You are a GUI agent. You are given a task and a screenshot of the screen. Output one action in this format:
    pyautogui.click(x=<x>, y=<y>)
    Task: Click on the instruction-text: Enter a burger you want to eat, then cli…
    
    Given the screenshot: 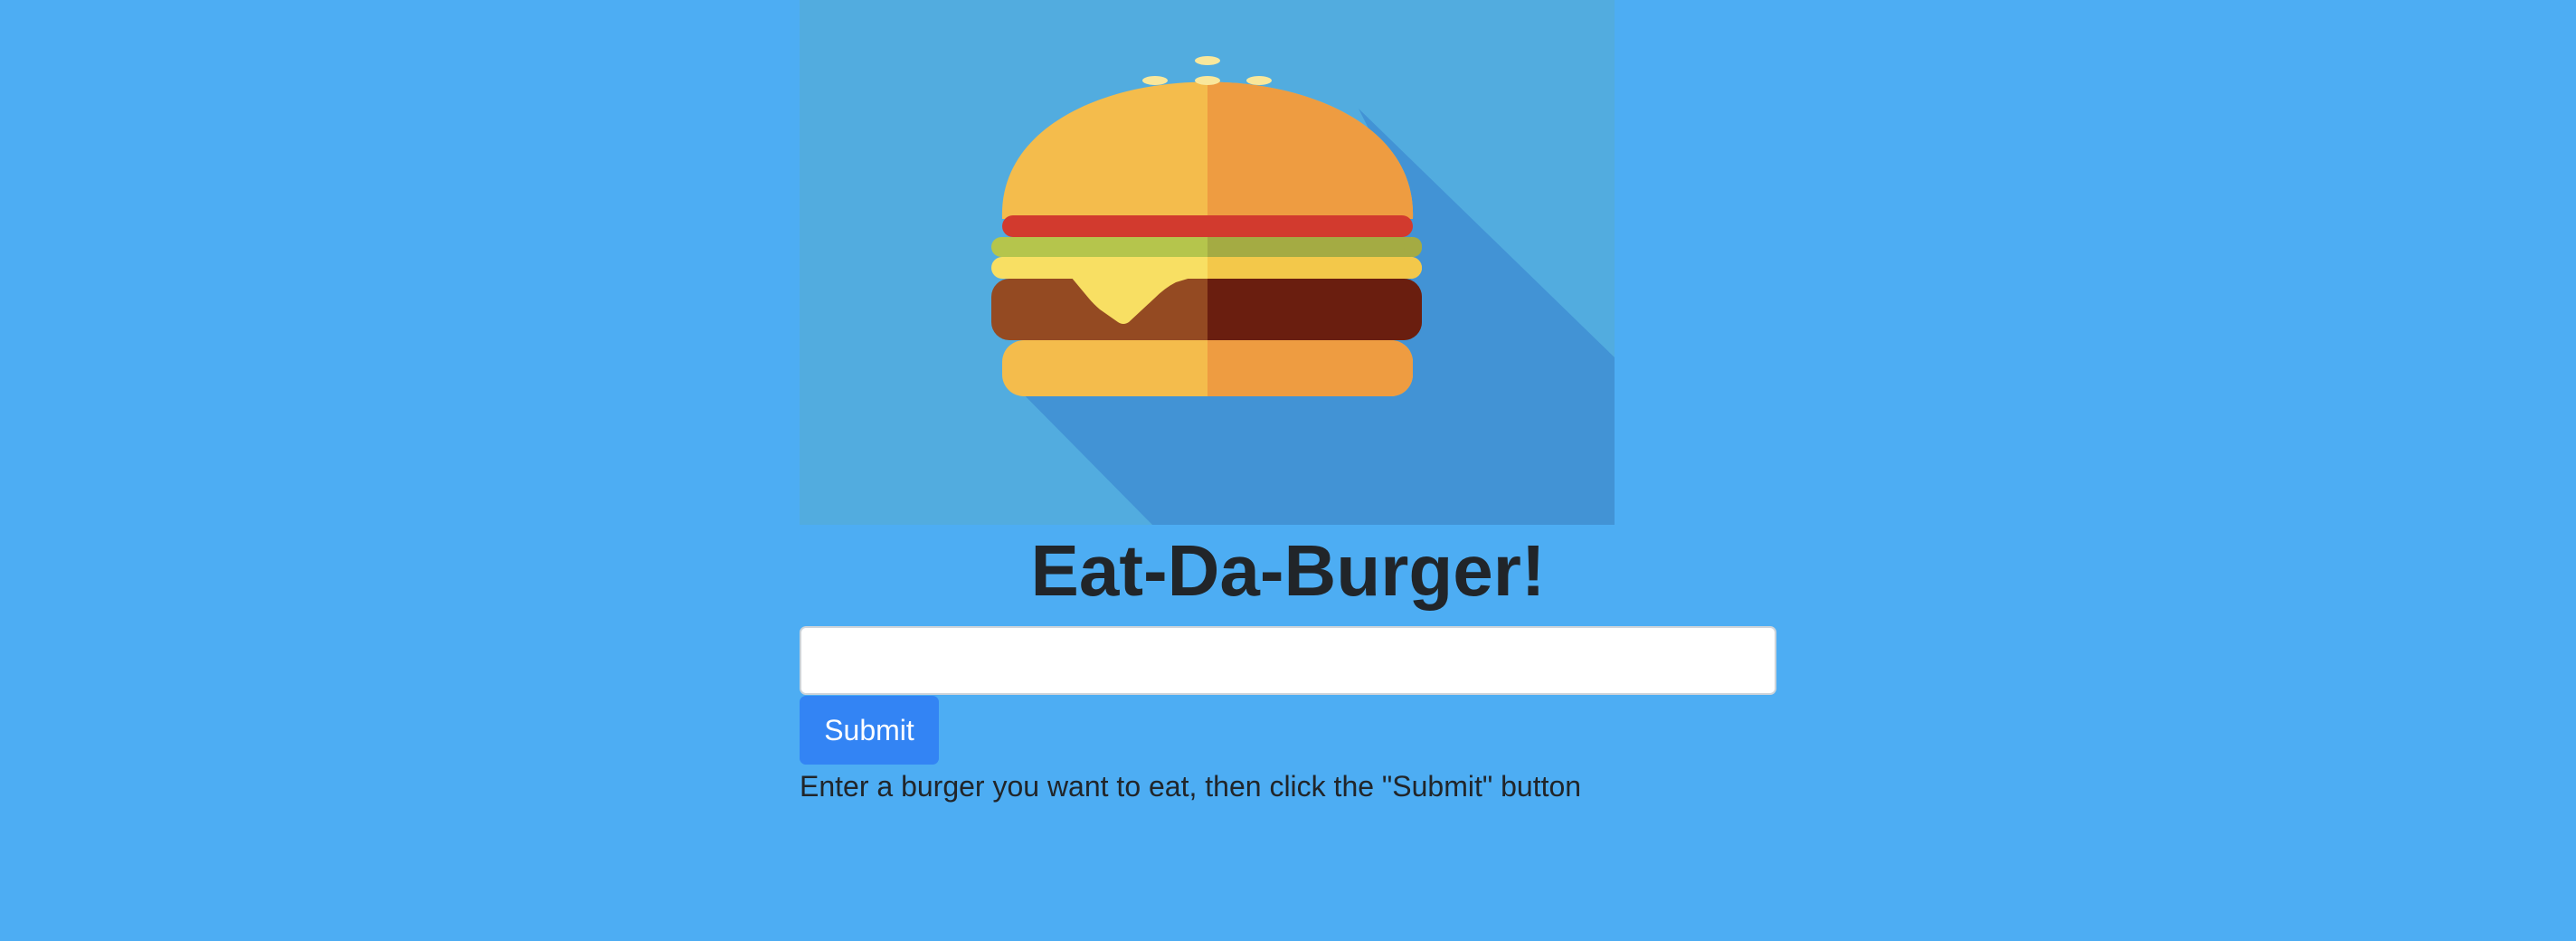 What is the action you would take?
    pyautogui.click(x=1191, y=786)
    